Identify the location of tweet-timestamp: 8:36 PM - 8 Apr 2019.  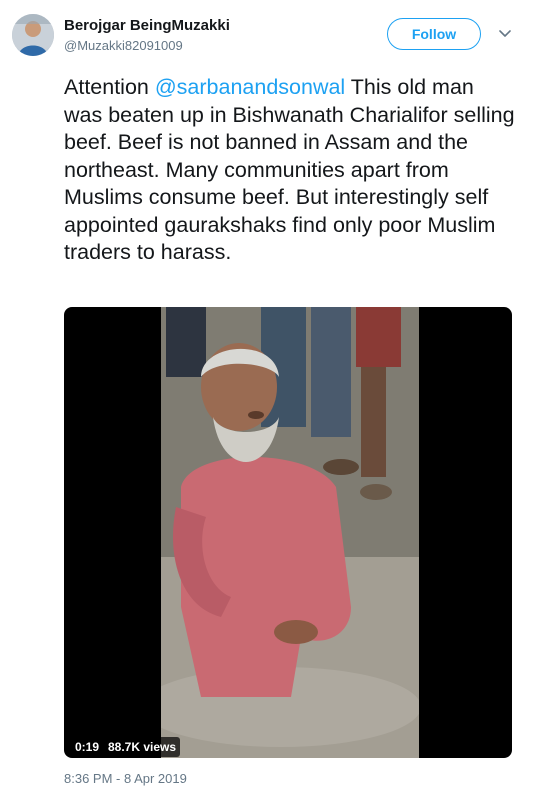
(125, 778).